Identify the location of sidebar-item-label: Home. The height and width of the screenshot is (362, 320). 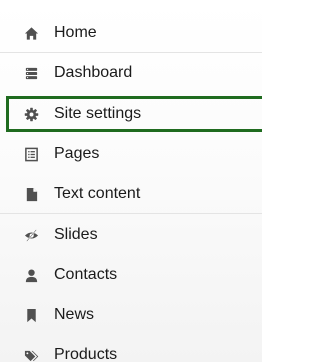
(75, 32).